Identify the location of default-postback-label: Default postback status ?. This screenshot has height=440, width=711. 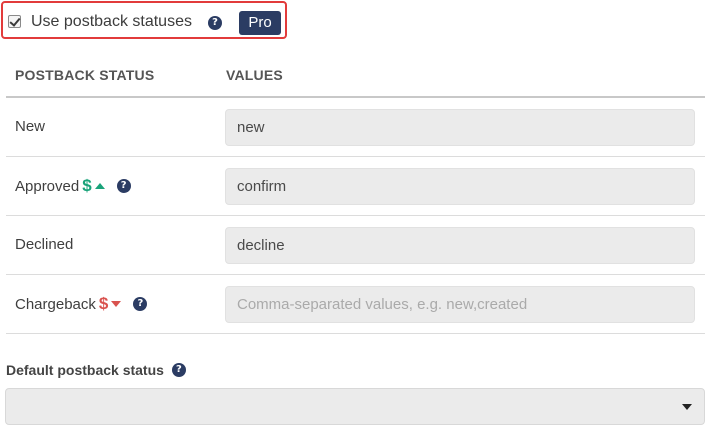
(96, 370).